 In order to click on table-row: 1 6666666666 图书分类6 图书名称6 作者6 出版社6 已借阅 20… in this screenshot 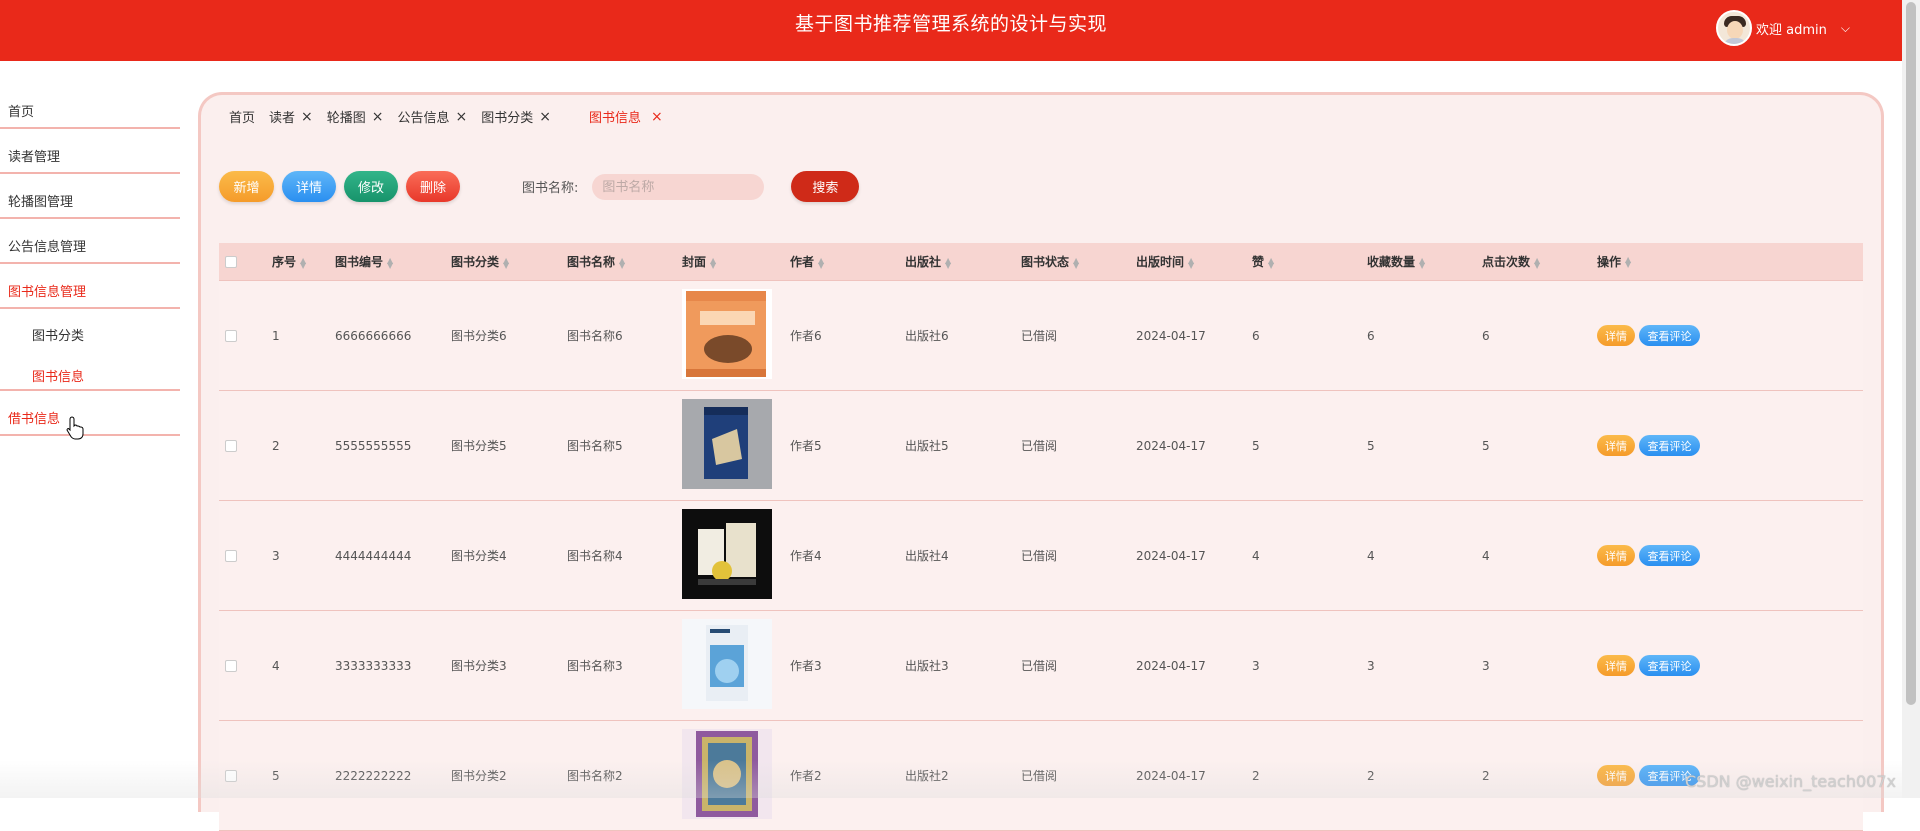, I will do `click(1041, 336)`.